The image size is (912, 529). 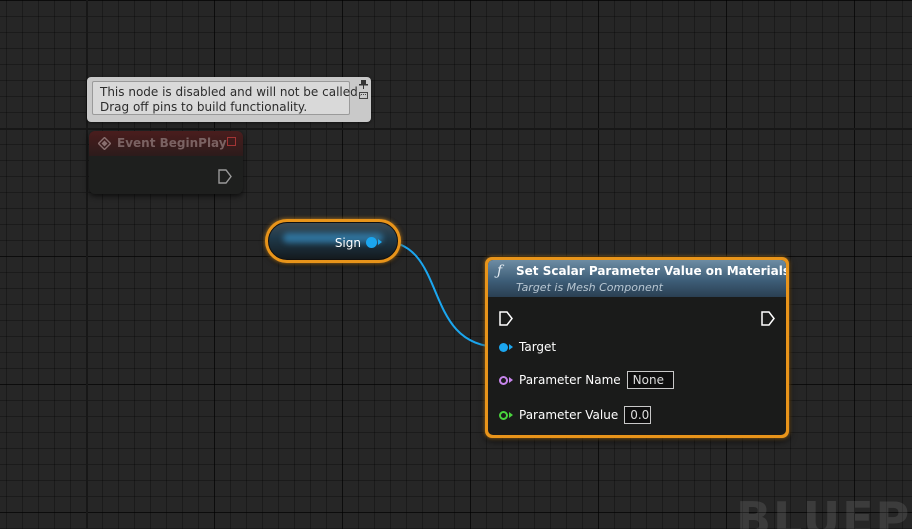 I want to click on event-beginplay-node: Event BeginPlay, so click(x=166, y=162).